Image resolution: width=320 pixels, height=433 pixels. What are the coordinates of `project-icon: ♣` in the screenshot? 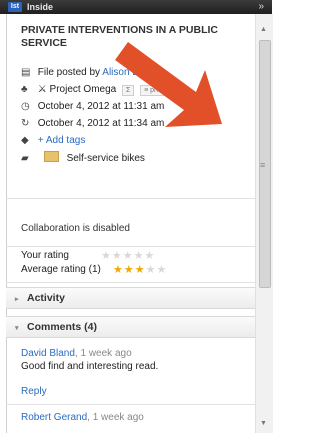 It's located at (24, 89).